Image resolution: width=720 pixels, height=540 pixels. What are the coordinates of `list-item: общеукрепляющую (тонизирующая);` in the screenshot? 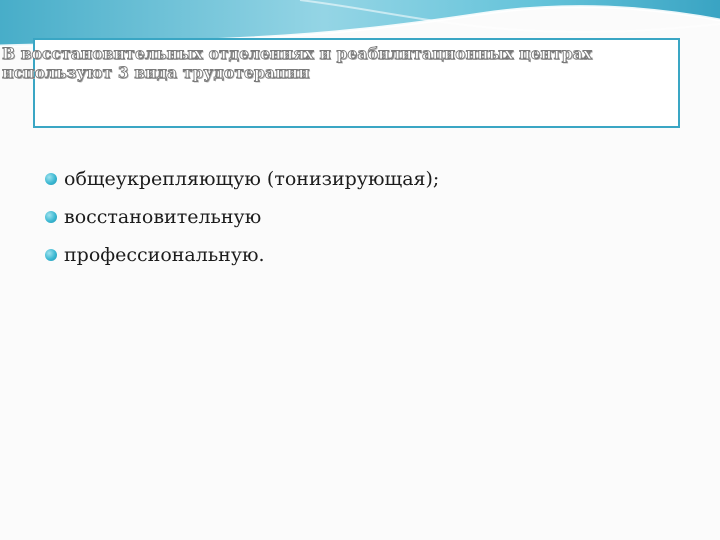 It's located at (242, 179).